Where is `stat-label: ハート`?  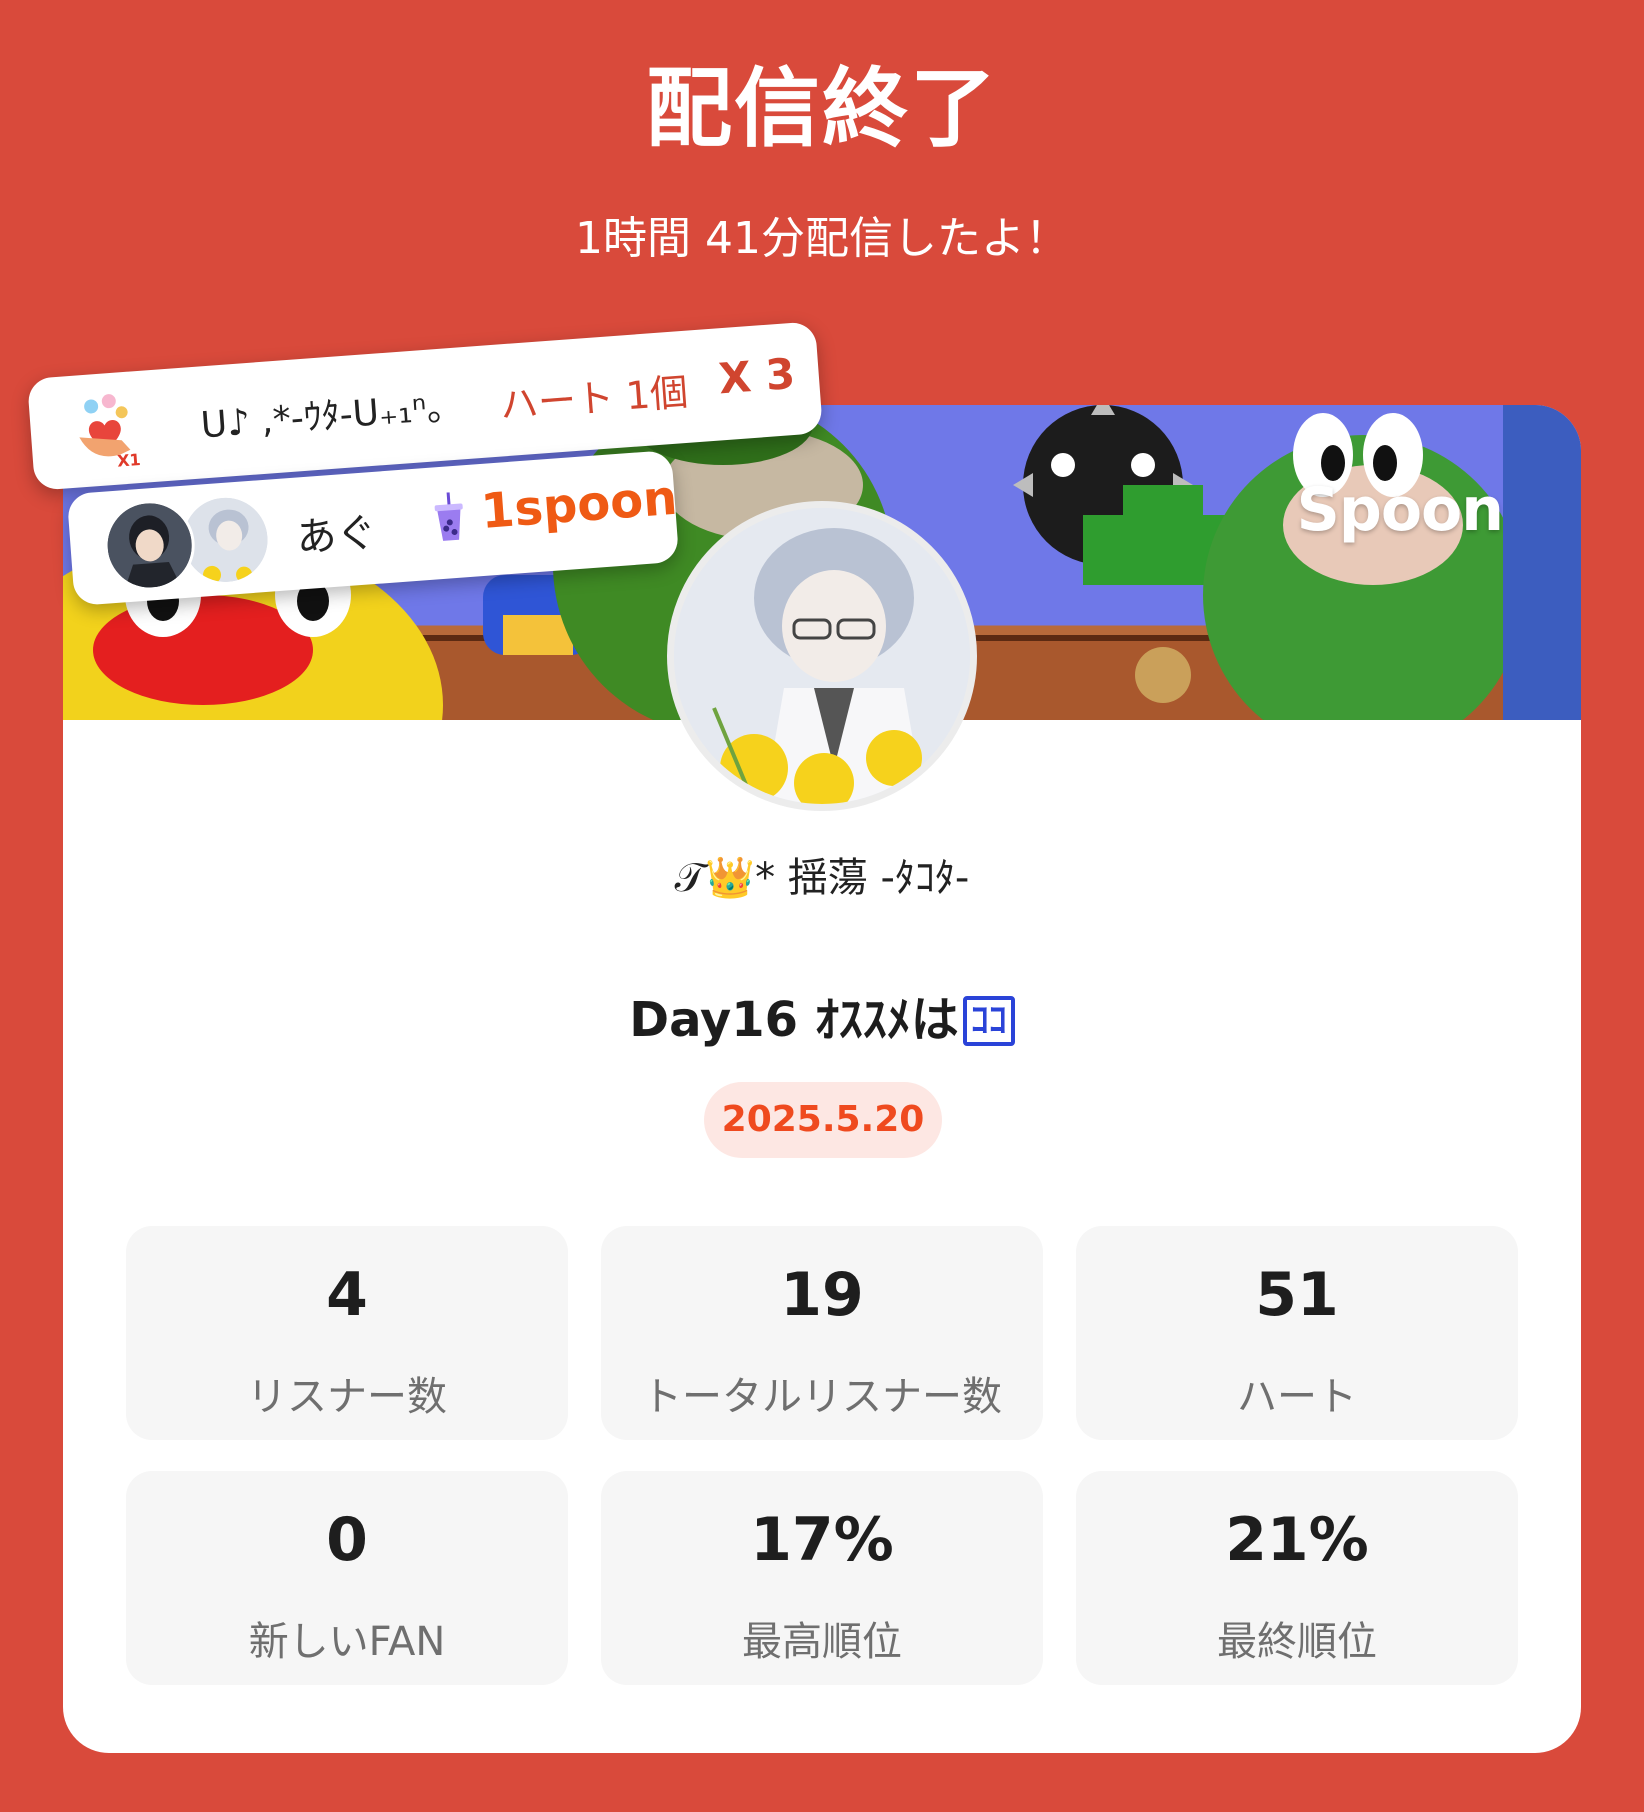 stat-label: ハート is located at coordinates (1297, 1397).